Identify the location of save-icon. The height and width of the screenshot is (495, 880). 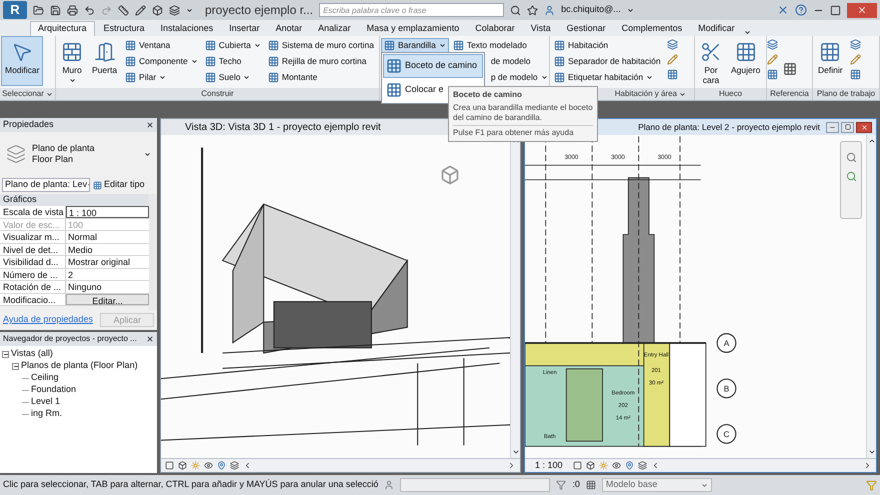
(55, 10).